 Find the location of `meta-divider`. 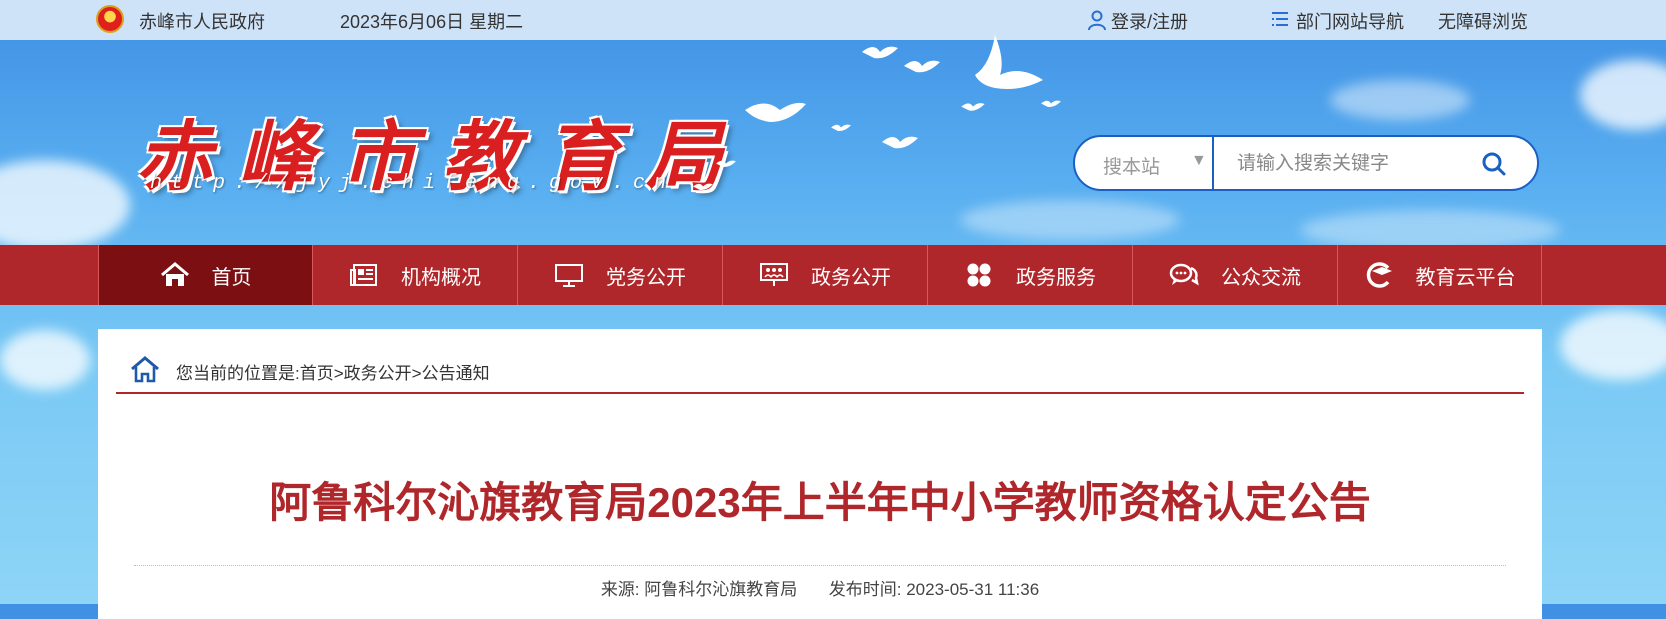

meta-divider is located at coordinates (820, 565).